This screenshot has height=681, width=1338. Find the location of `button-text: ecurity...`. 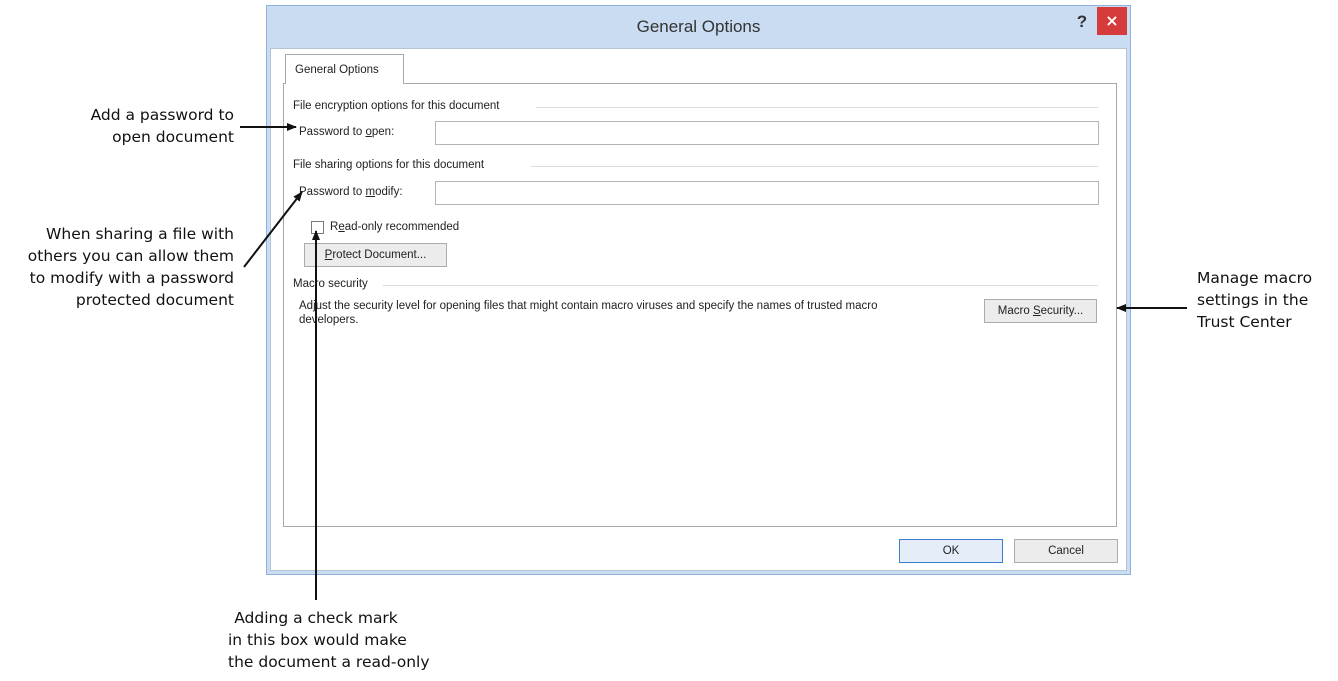

button-text: ecurity... is located at coordinates (1062, 311).